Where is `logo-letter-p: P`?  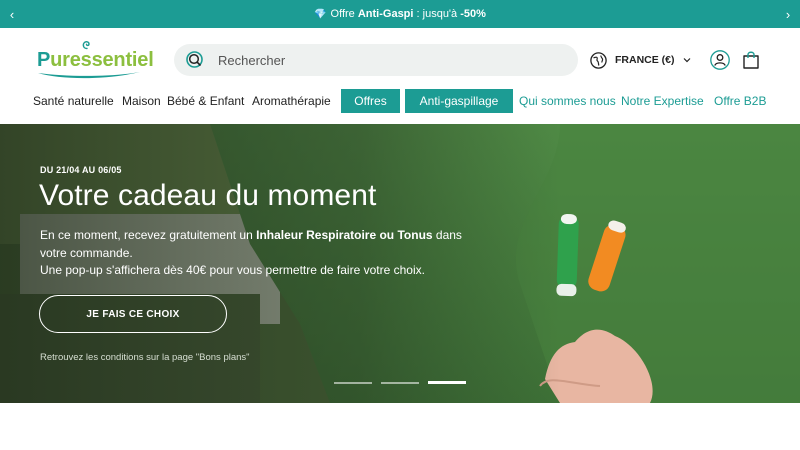 logo-letter-p: P is located at coordinates (44, 60).